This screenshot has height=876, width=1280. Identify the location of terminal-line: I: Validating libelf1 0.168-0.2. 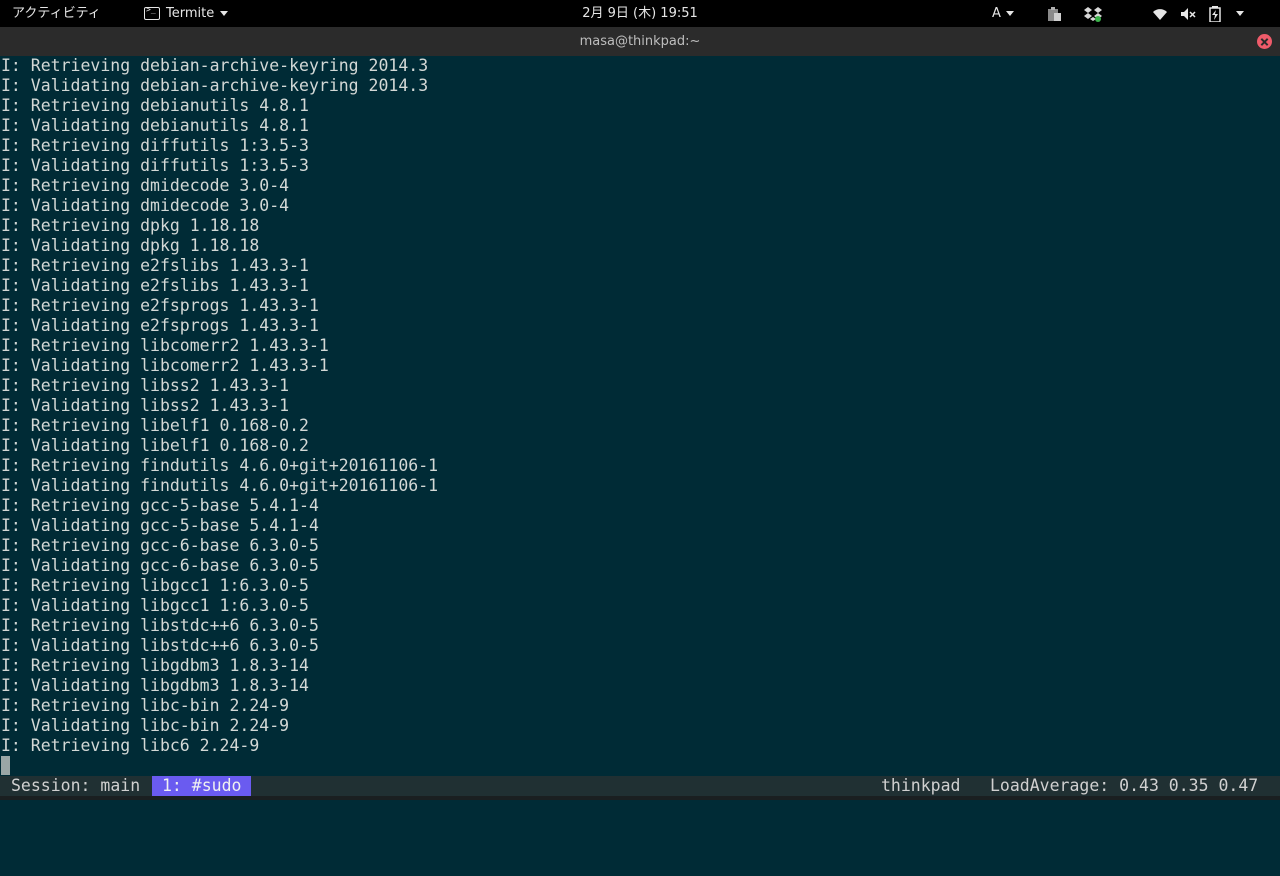
(155, 445).